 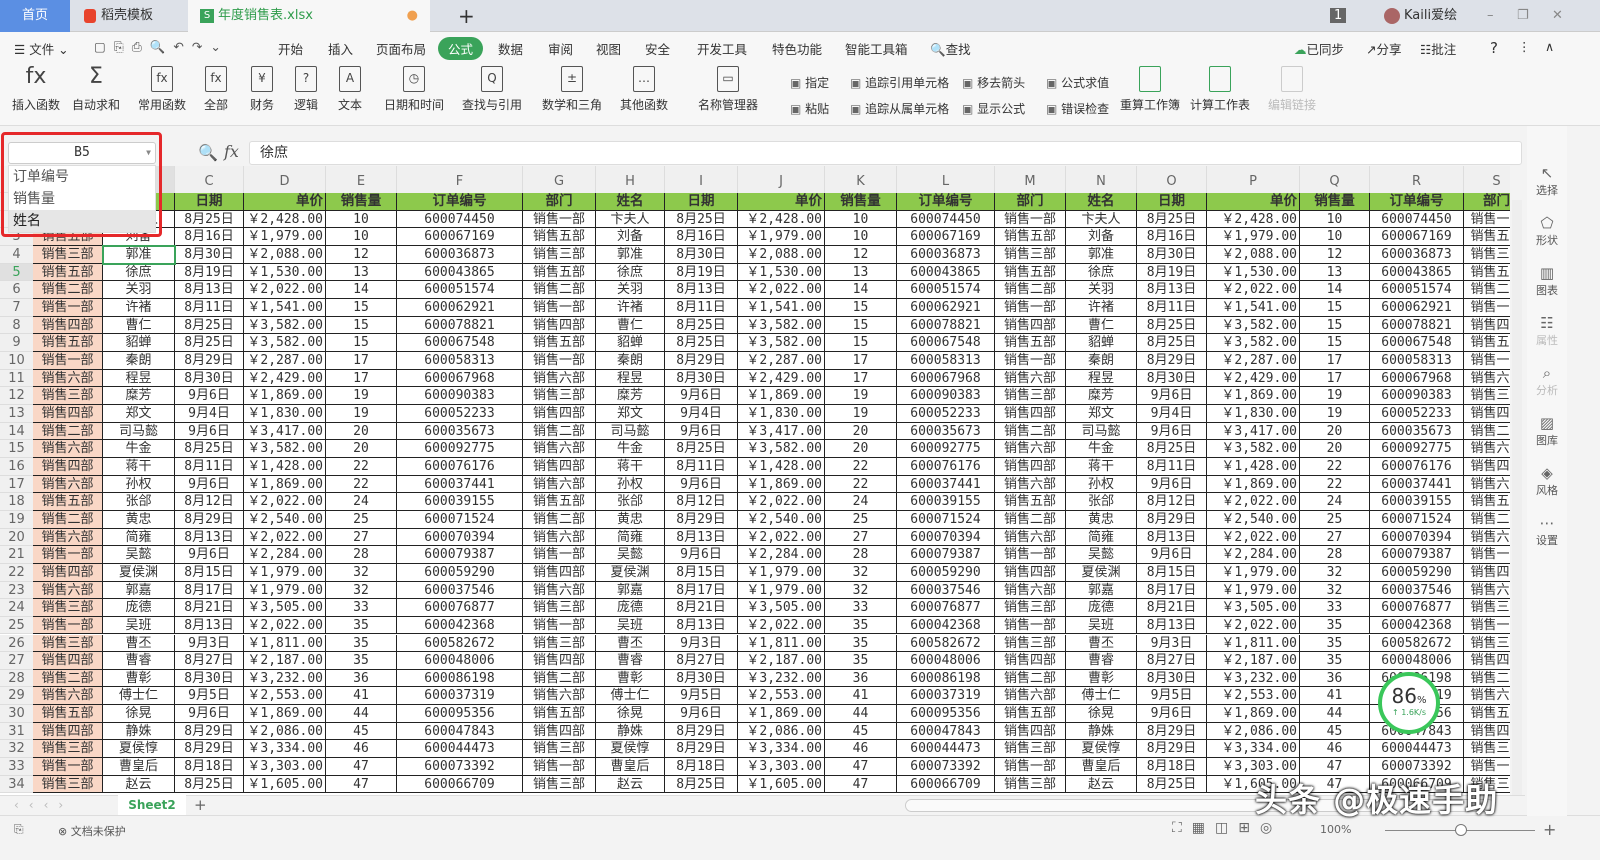 I want to click on row-header: 6, so click(x=16, y=290).